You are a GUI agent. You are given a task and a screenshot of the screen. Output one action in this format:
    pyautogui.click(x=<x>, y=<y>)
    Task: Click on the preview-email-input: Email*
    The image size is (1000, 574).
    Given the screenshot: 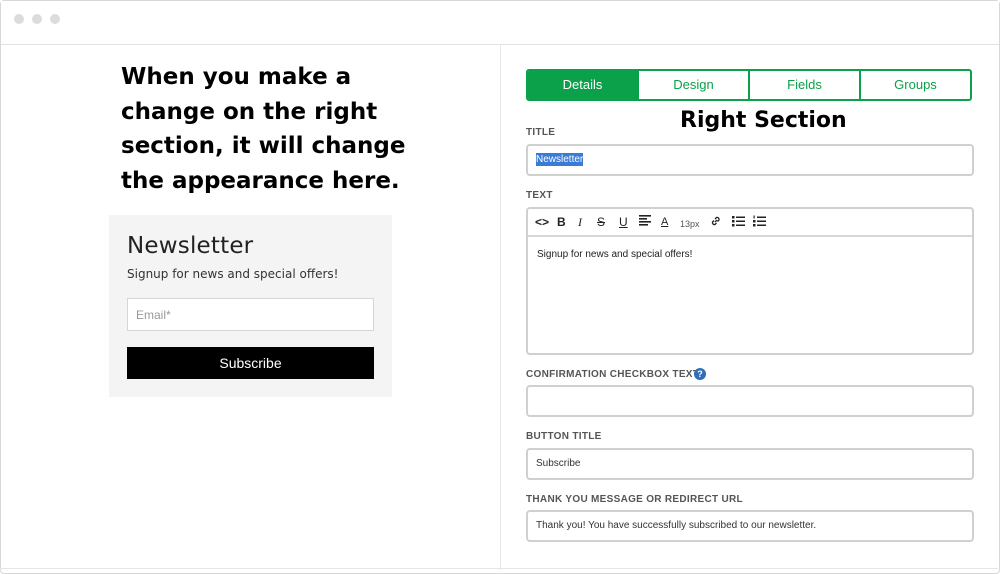 What is the action you would take?
    pyautogui.click(x=250, y=314)
    